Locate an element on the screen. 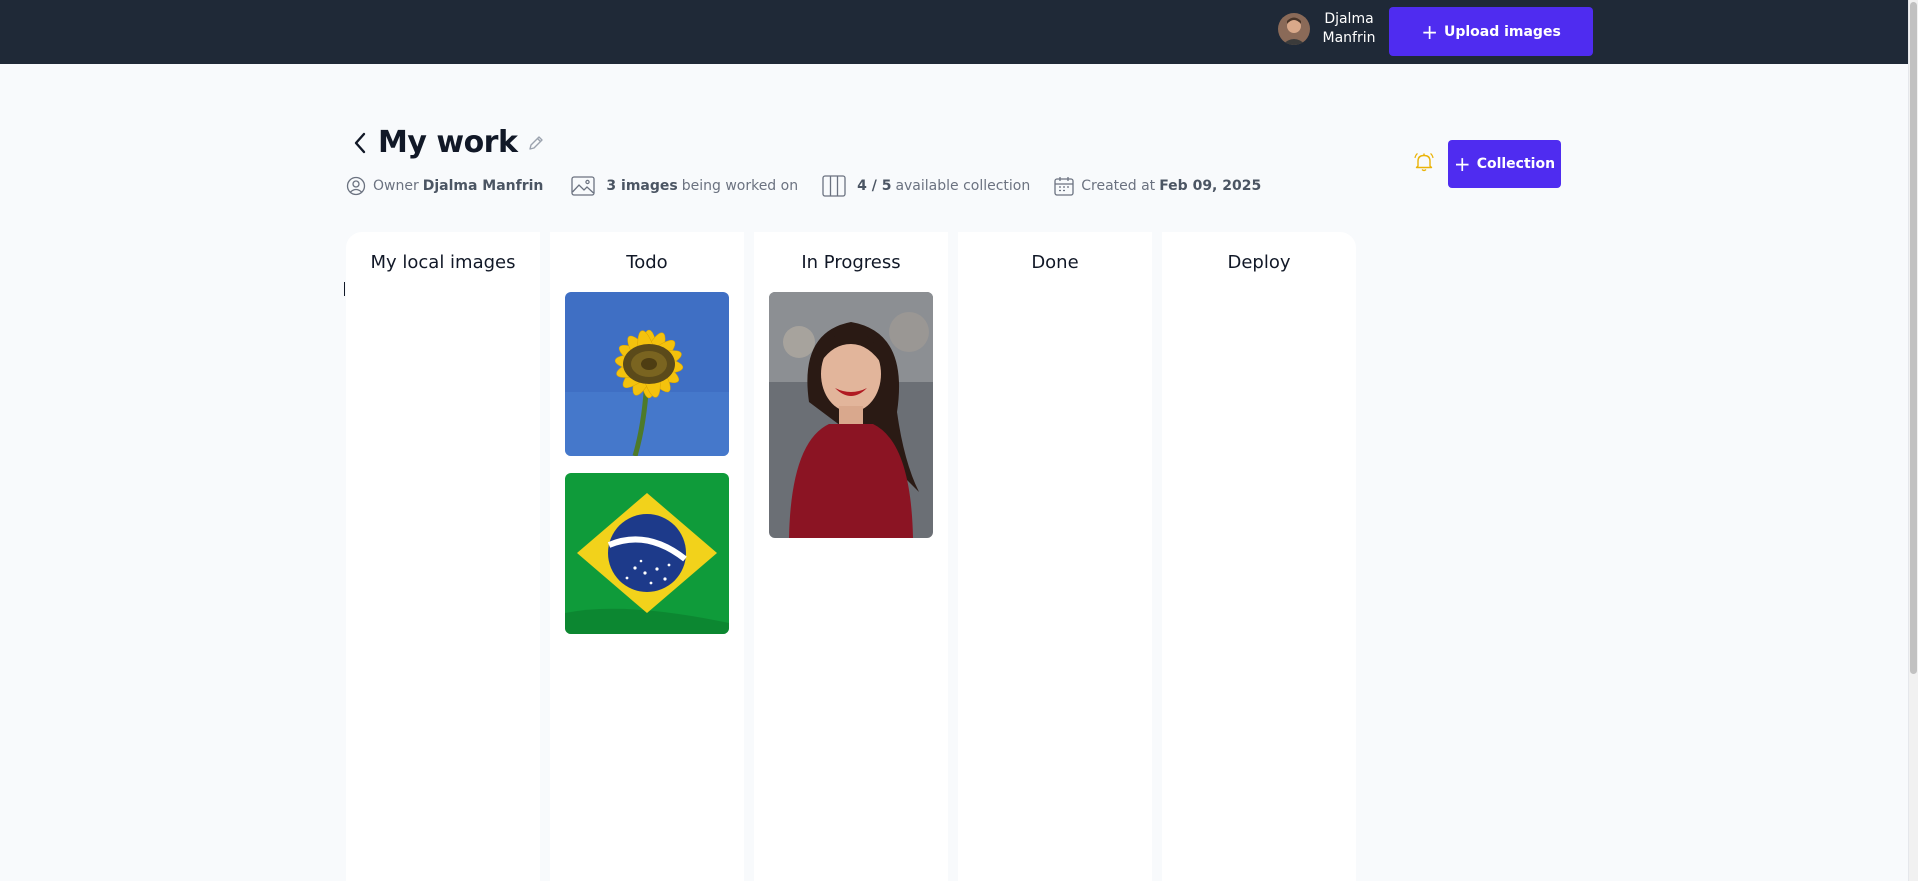 The image size is (1918, 881). user-avatar is located at coordinates (1294, 29).